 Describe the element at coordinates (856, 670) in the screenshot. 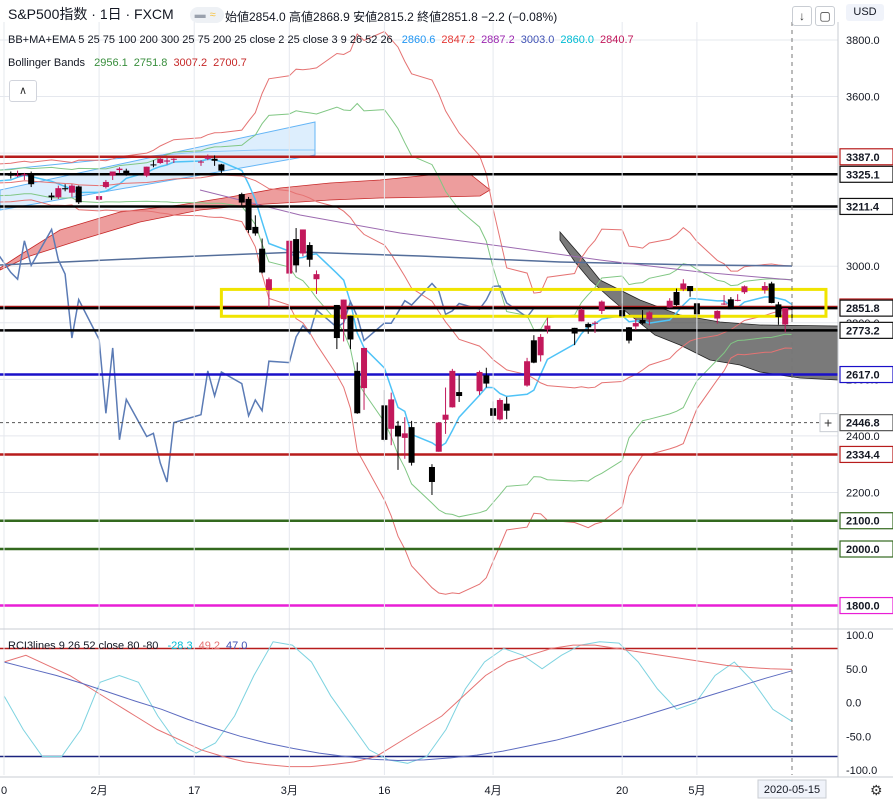

I see `rci-tick-label: 50.0` at that location.